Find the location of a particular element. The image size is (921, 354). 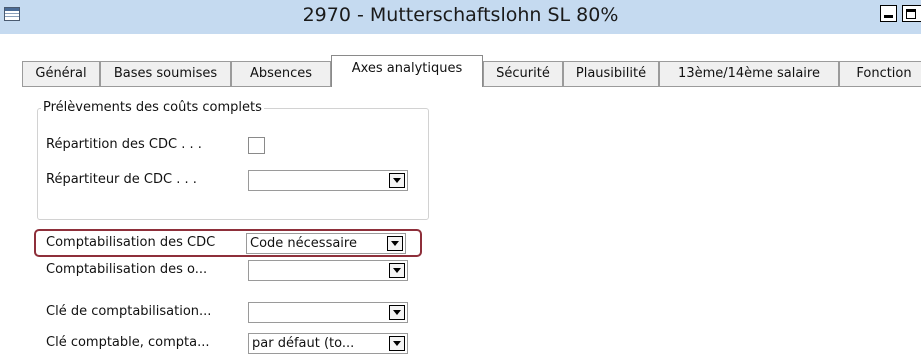

tab-fonction: Fonction is located at coordinates (880, 73).